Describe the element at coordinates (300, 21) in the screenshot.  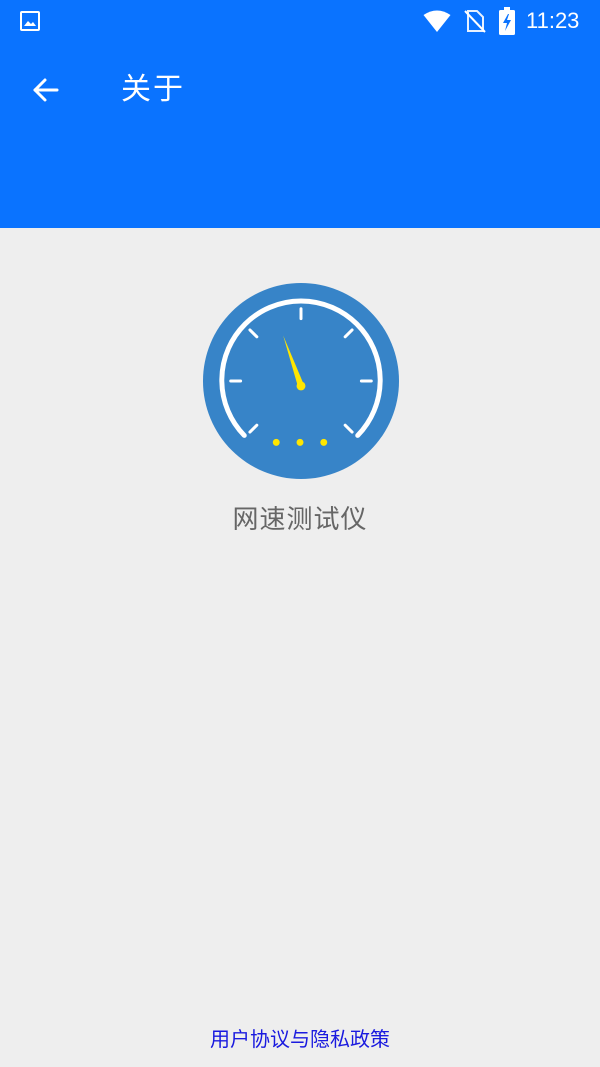
I see `status-bar: 11:23` at that location.